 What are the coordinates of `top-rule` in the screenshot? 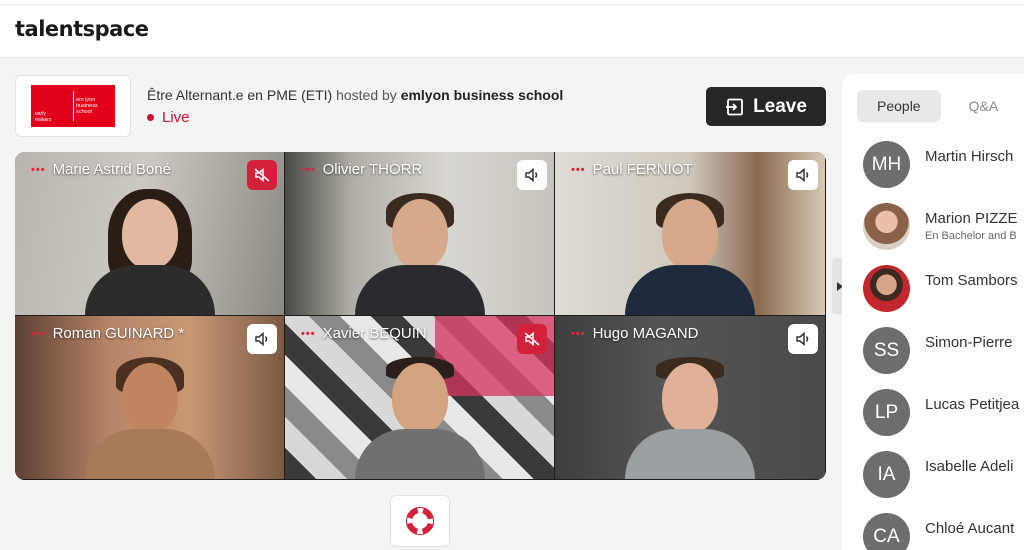 It's located at (512, 4).